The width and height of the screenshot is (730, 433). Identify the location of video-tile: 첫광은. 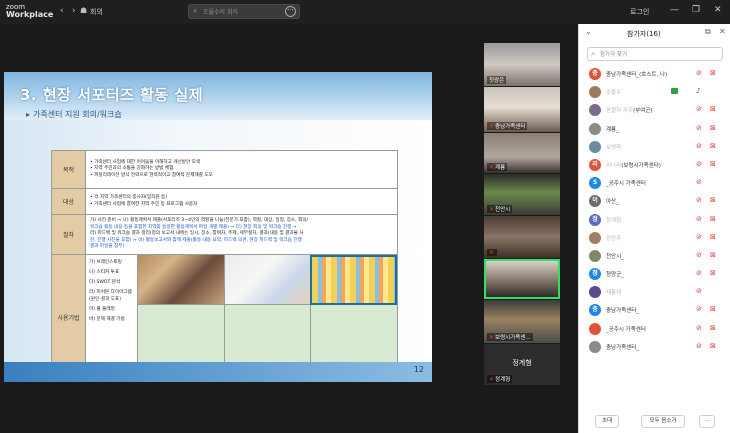
(522, 64).